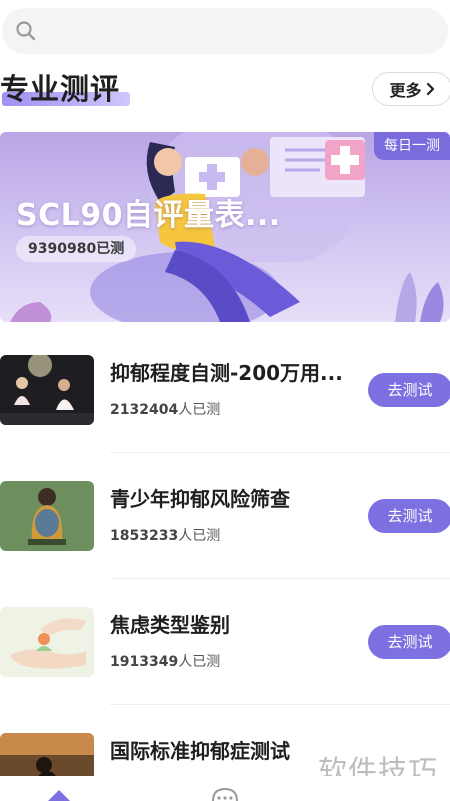 This screenshot has width=450, height=801. I want to click on test-count: 1853233人已测, so click(165, 536).